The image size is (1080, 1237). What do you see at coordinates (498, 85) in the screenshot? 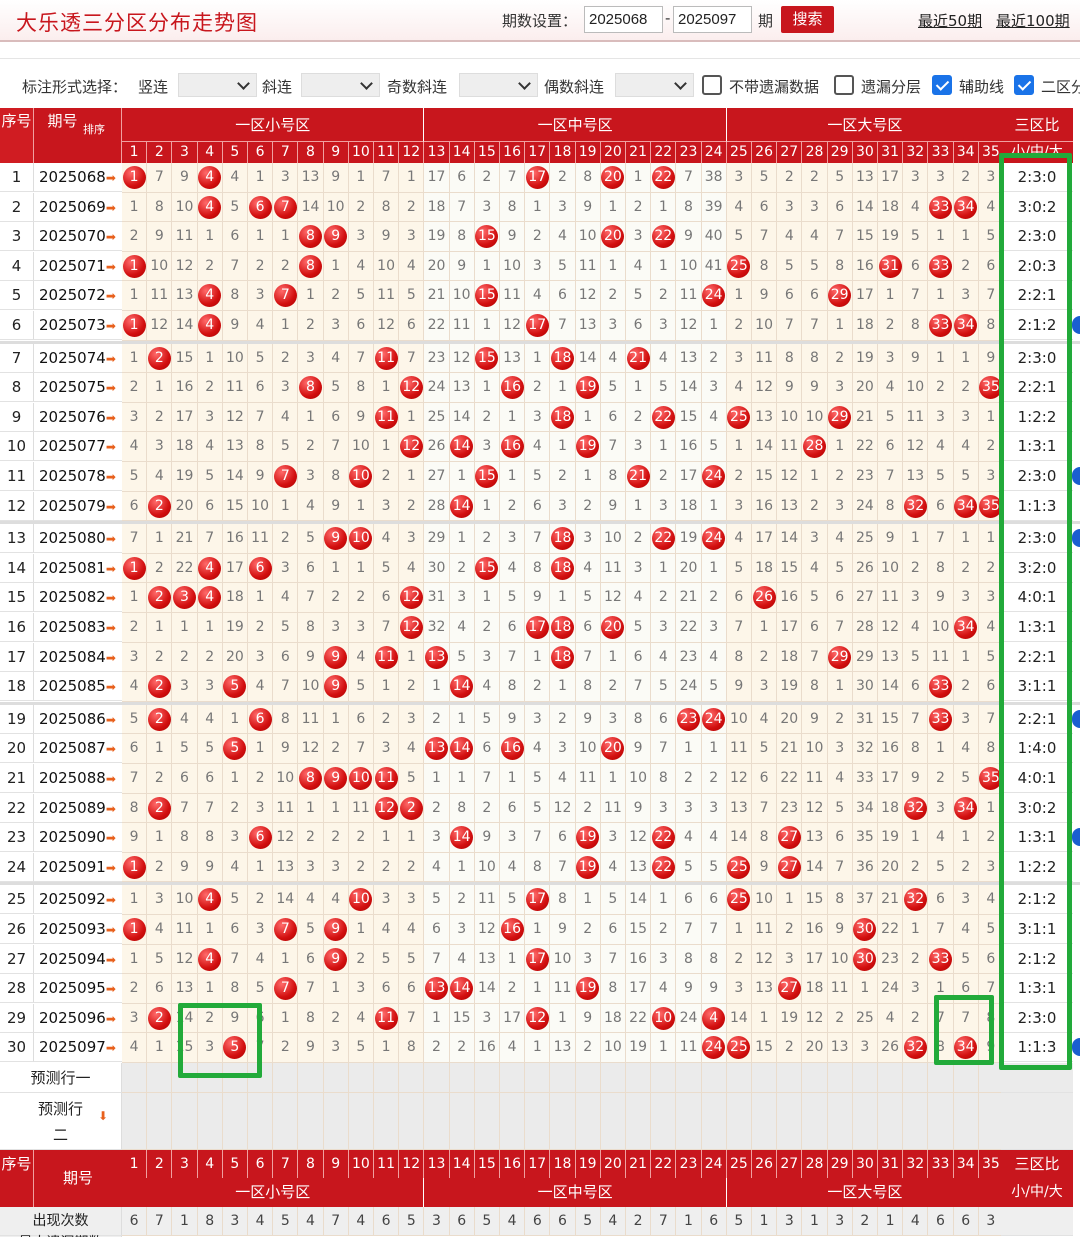
I see `odd-diagonal-select` at bounding box center [498, 85].